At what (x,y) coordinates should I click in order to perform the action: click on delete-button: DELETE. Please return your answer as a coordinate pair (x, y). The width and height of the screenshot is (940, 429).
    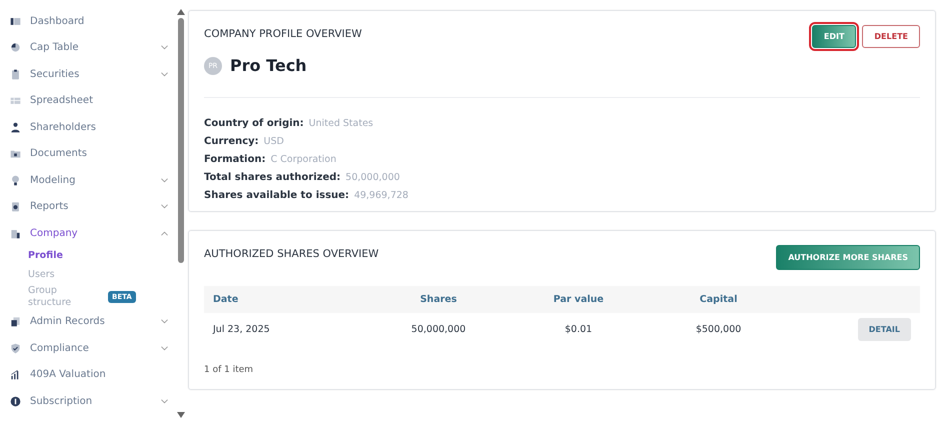
    Looking at the image, I should click on (891, 36).